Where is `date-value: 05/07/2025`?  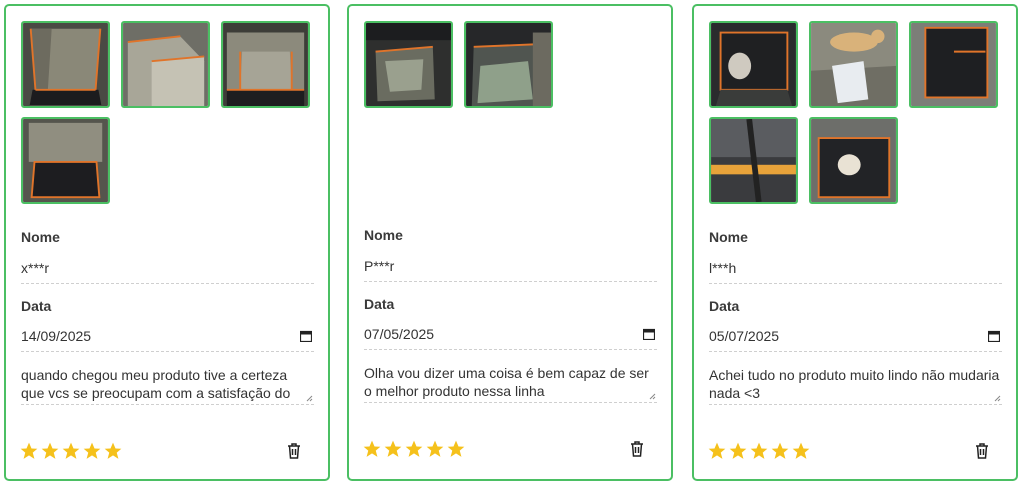 date-value: 05/07/2025 is located at coordinates (744, 336).